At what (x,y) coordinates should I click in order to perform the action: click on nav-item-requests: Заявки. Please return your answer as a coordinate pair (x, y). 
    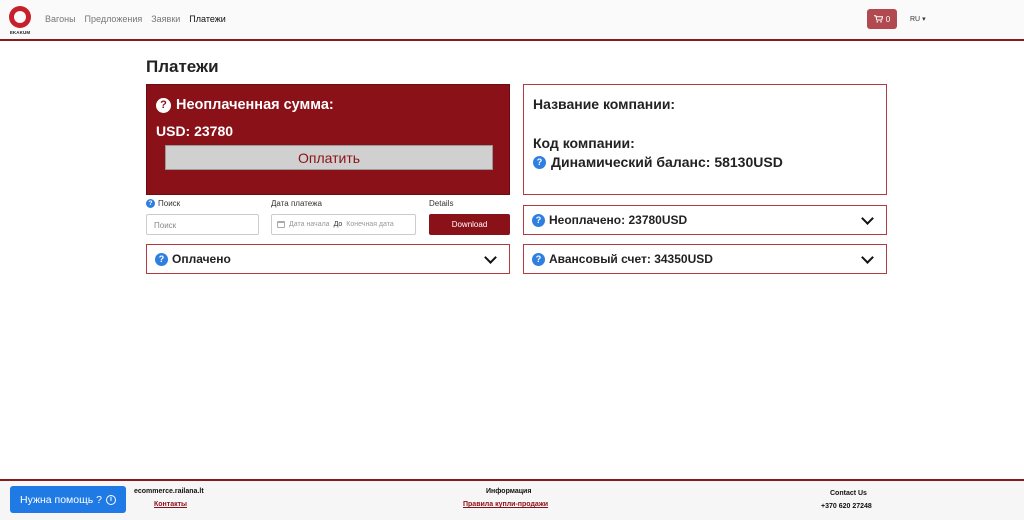
    Looking at the image, I should click on (165, 19).